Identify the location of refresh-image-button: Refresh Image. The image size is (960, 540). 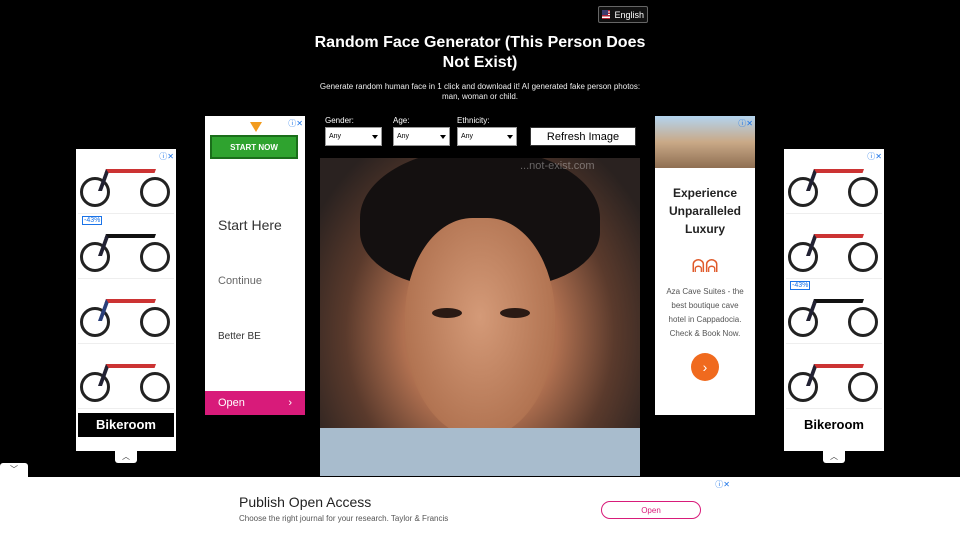
(583, 136).